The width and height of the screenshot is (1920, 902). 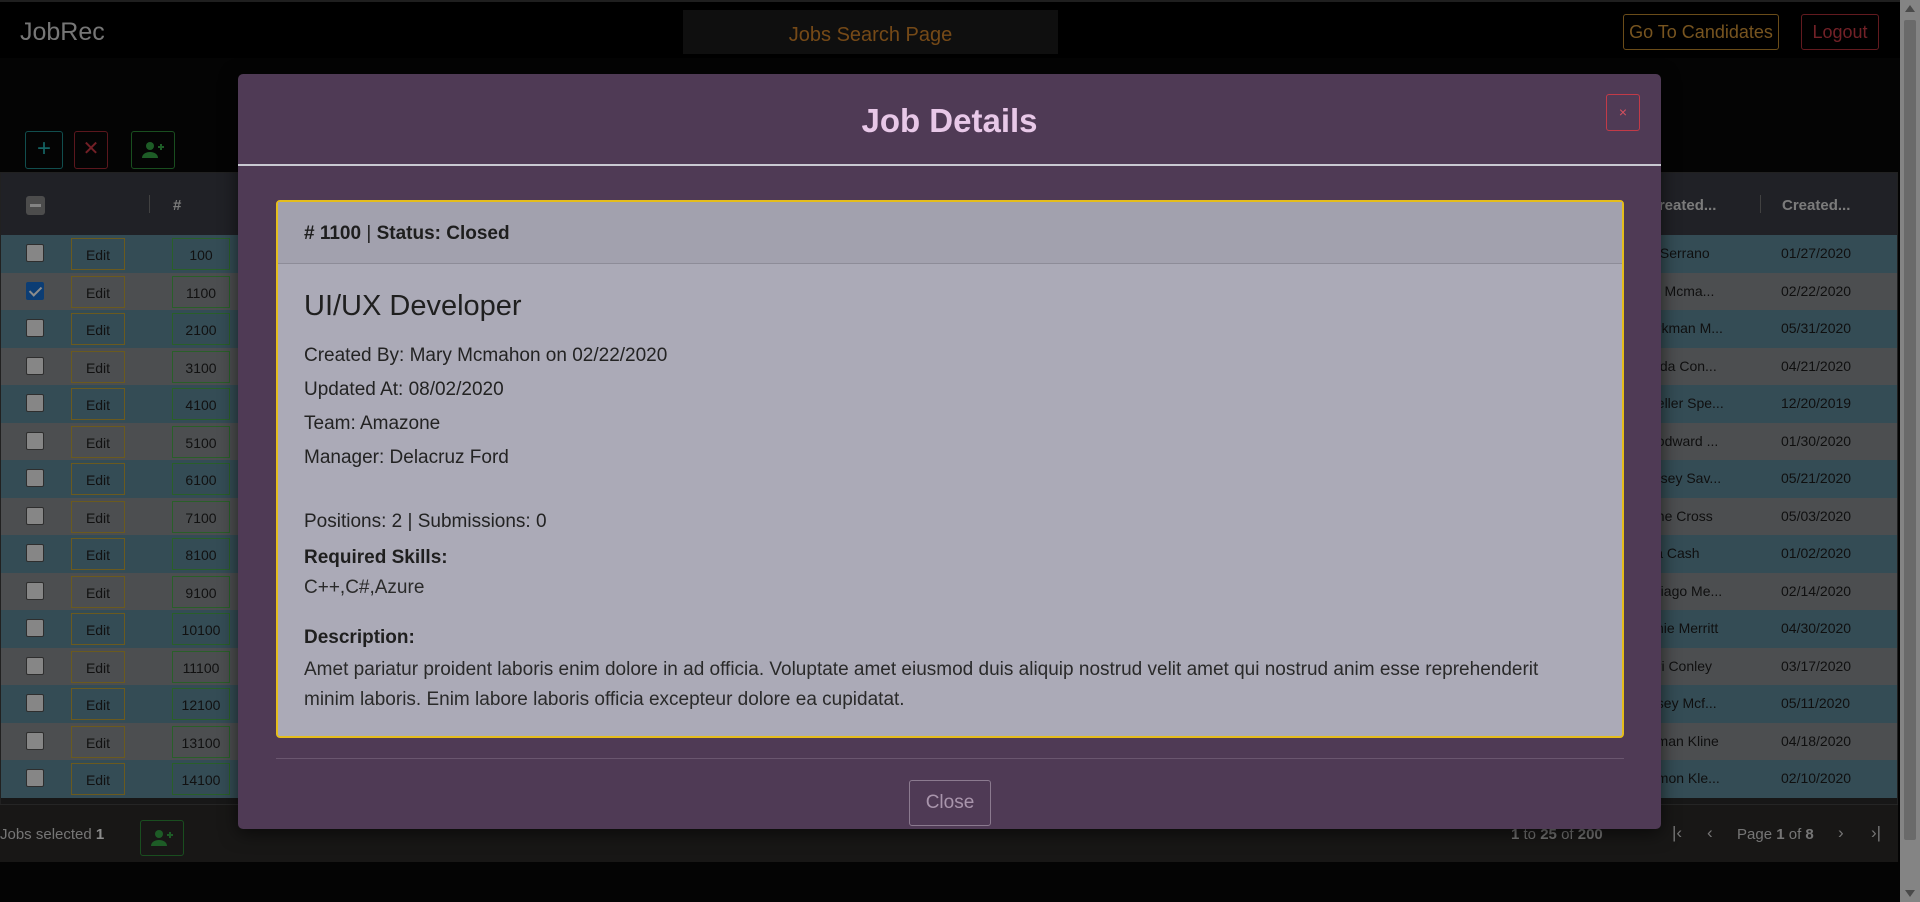 What do you see at coordinates (364, 587) in the screenshot?
I see `required-skills-value: C++,C#,Azure` at bounding box center [364, 587].